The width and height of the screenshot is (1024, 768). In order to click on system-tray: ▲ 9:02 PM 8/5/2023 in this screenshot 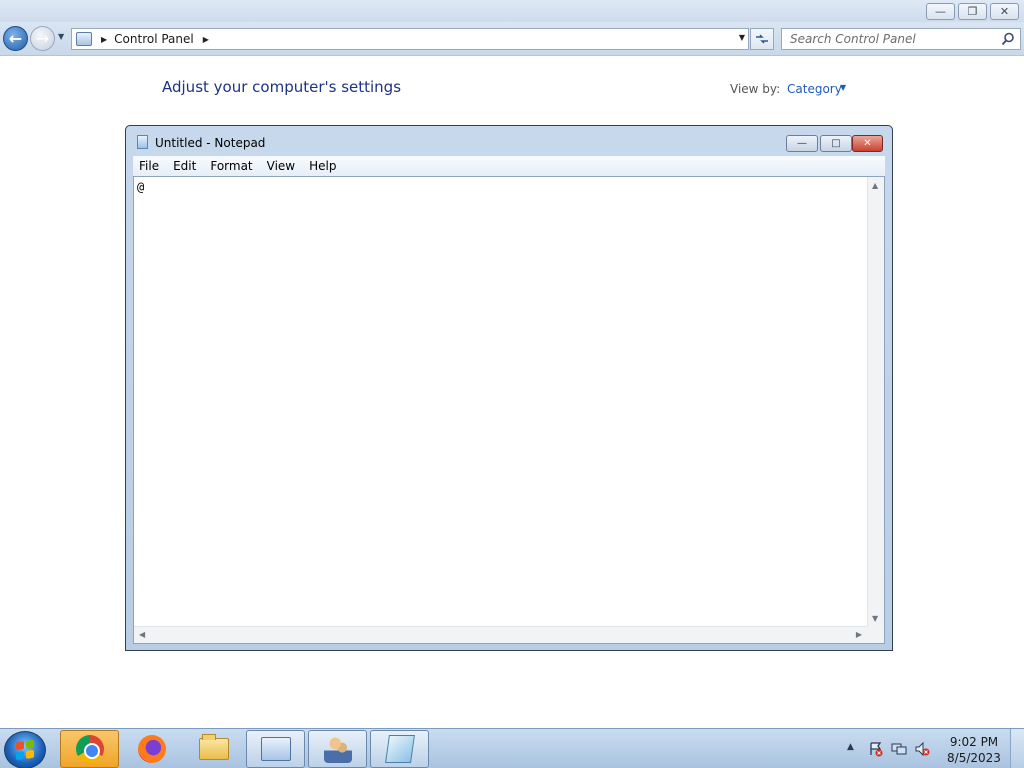, I will do `click(932, 748)`.